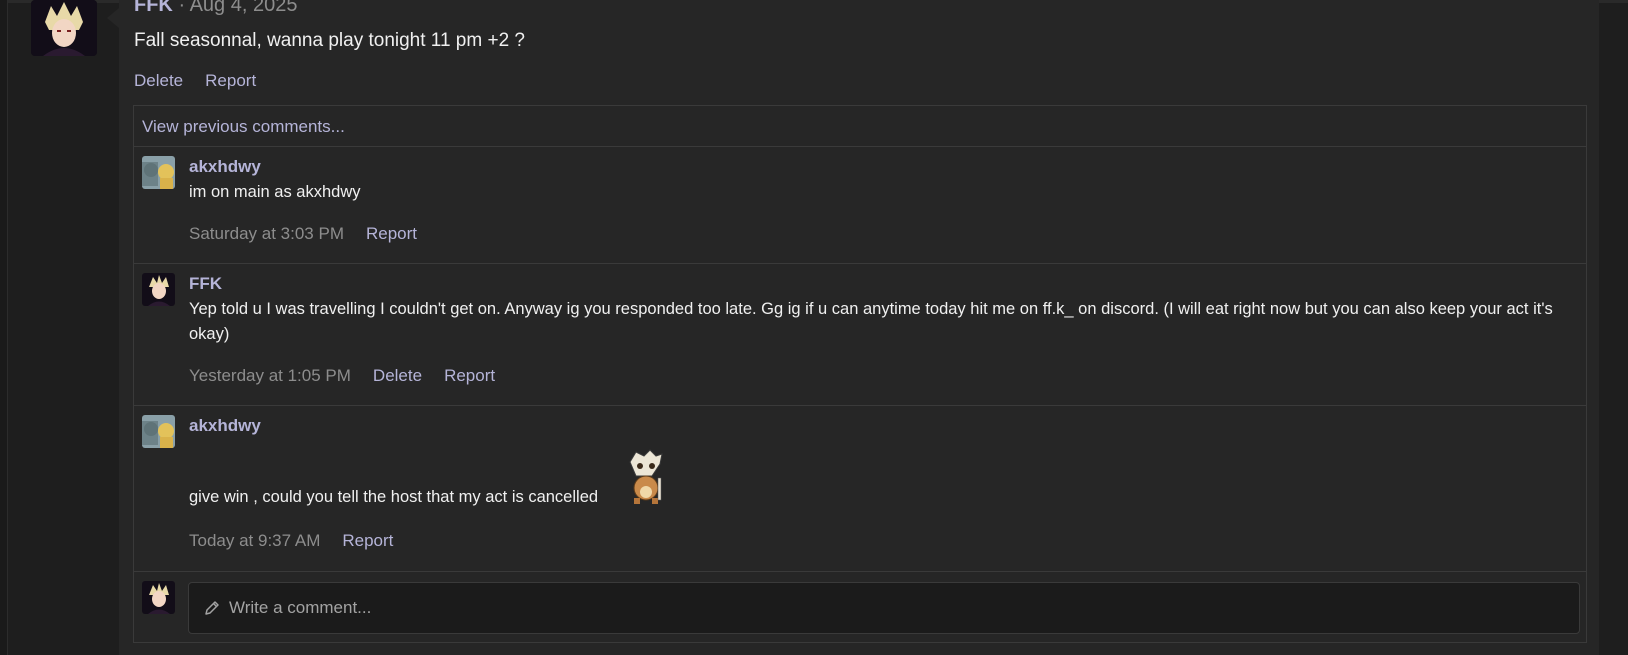  What do you see at coordinates (397, 376) in the screenshot?
I see `comment-delete-link: Delete` at bounding box center [397, 376].